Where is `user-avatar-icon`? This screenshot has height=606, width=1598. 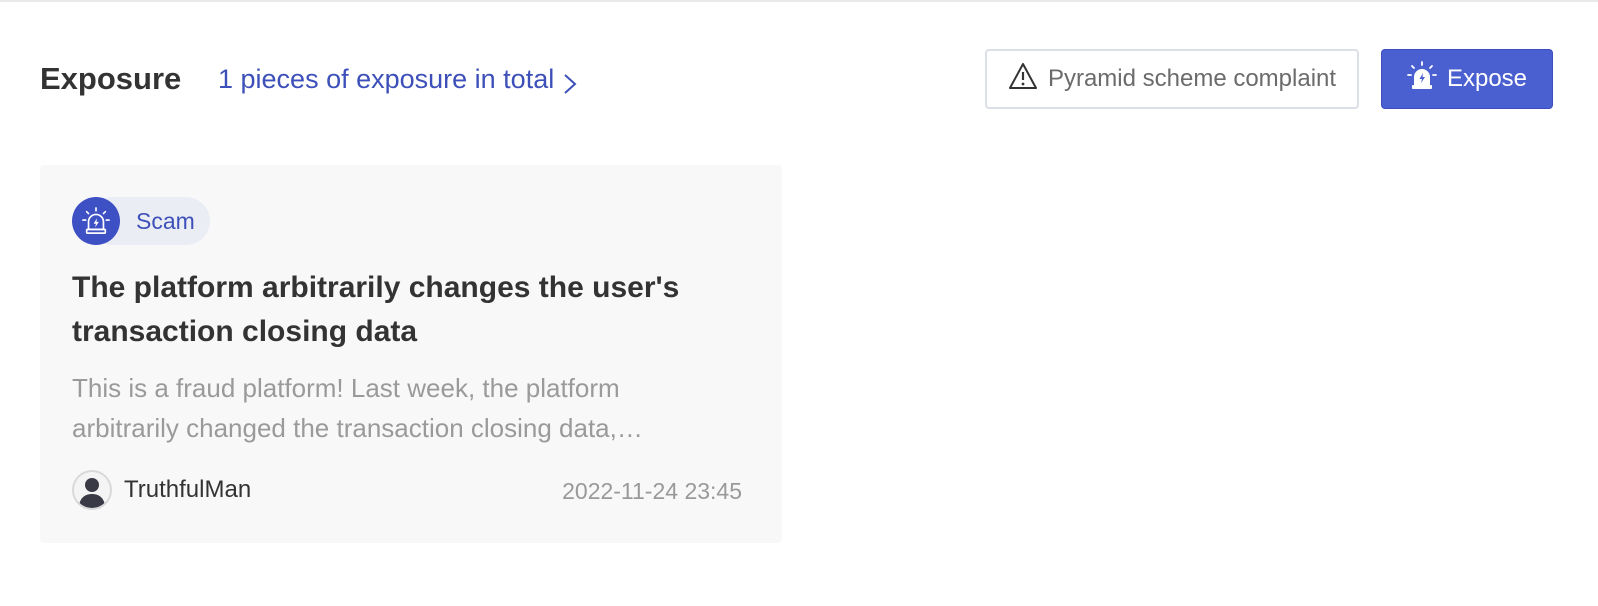
user-avatar-icon is located at coordinates (92, 490).